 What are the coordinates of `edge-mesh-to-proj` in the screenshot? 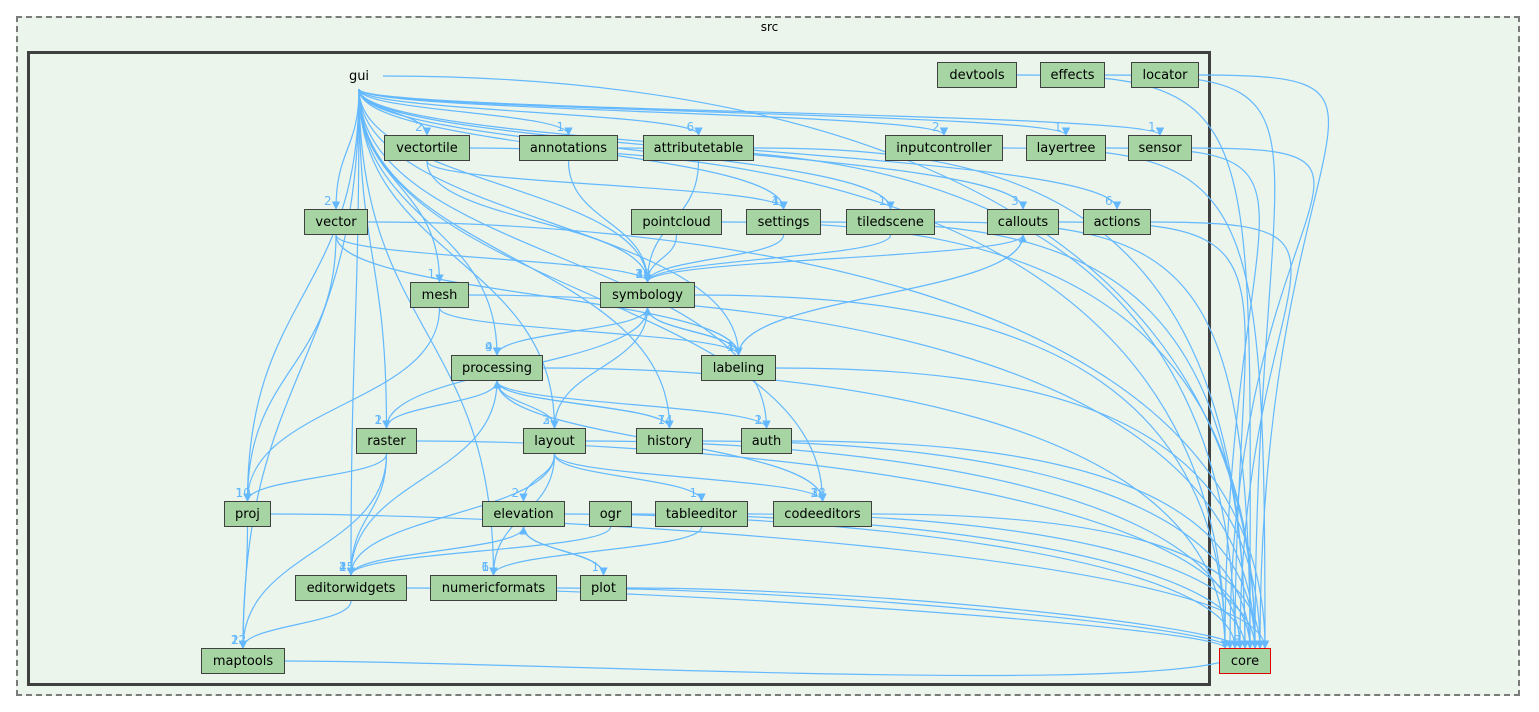 It's located at (342, 404).